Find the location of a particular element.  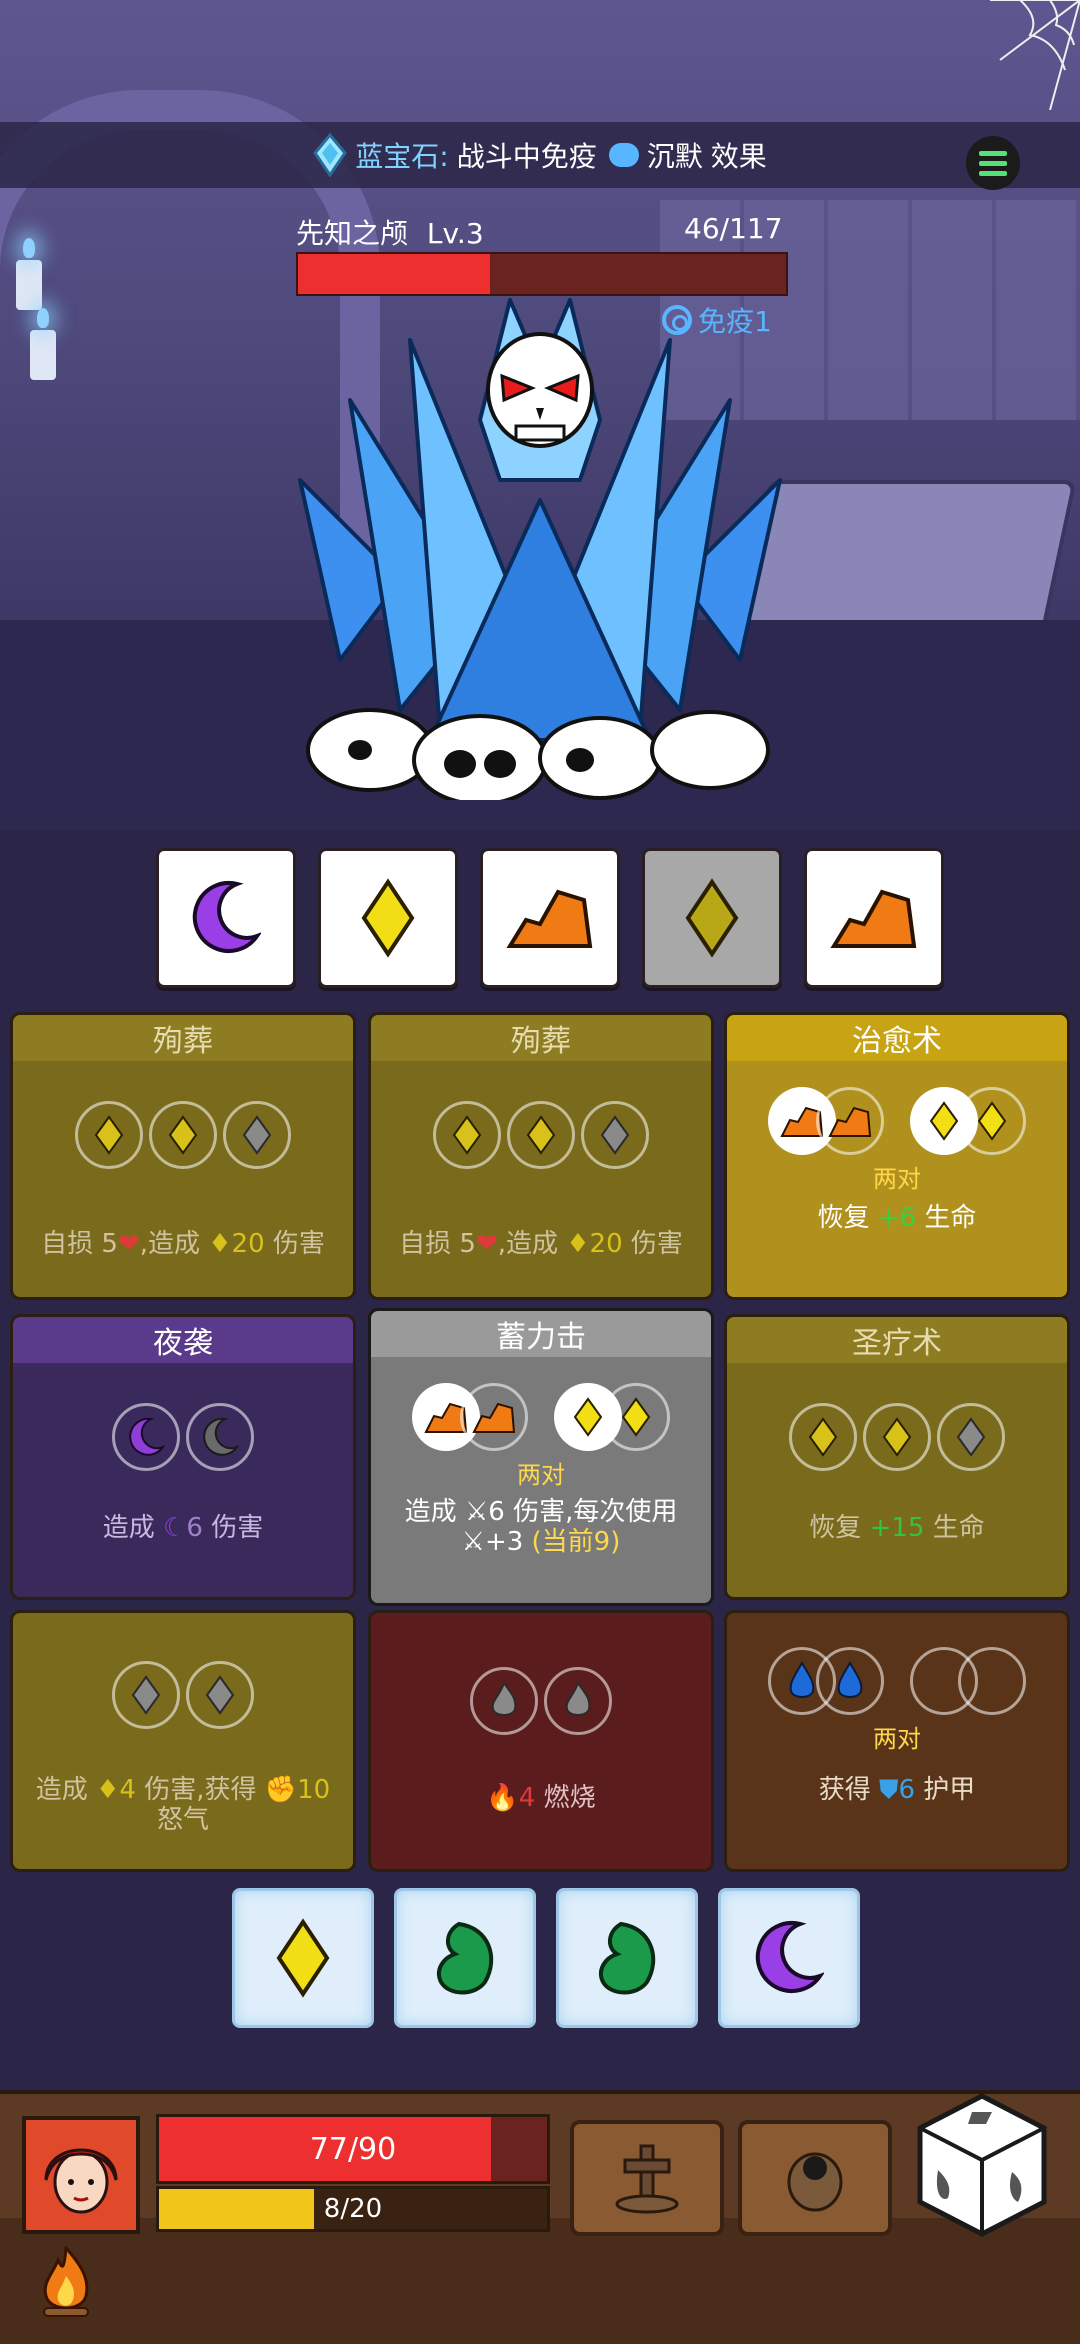

card-description: 自损 5❤,造成 ♦20 伤害 is located at coordinates (183, 1244).